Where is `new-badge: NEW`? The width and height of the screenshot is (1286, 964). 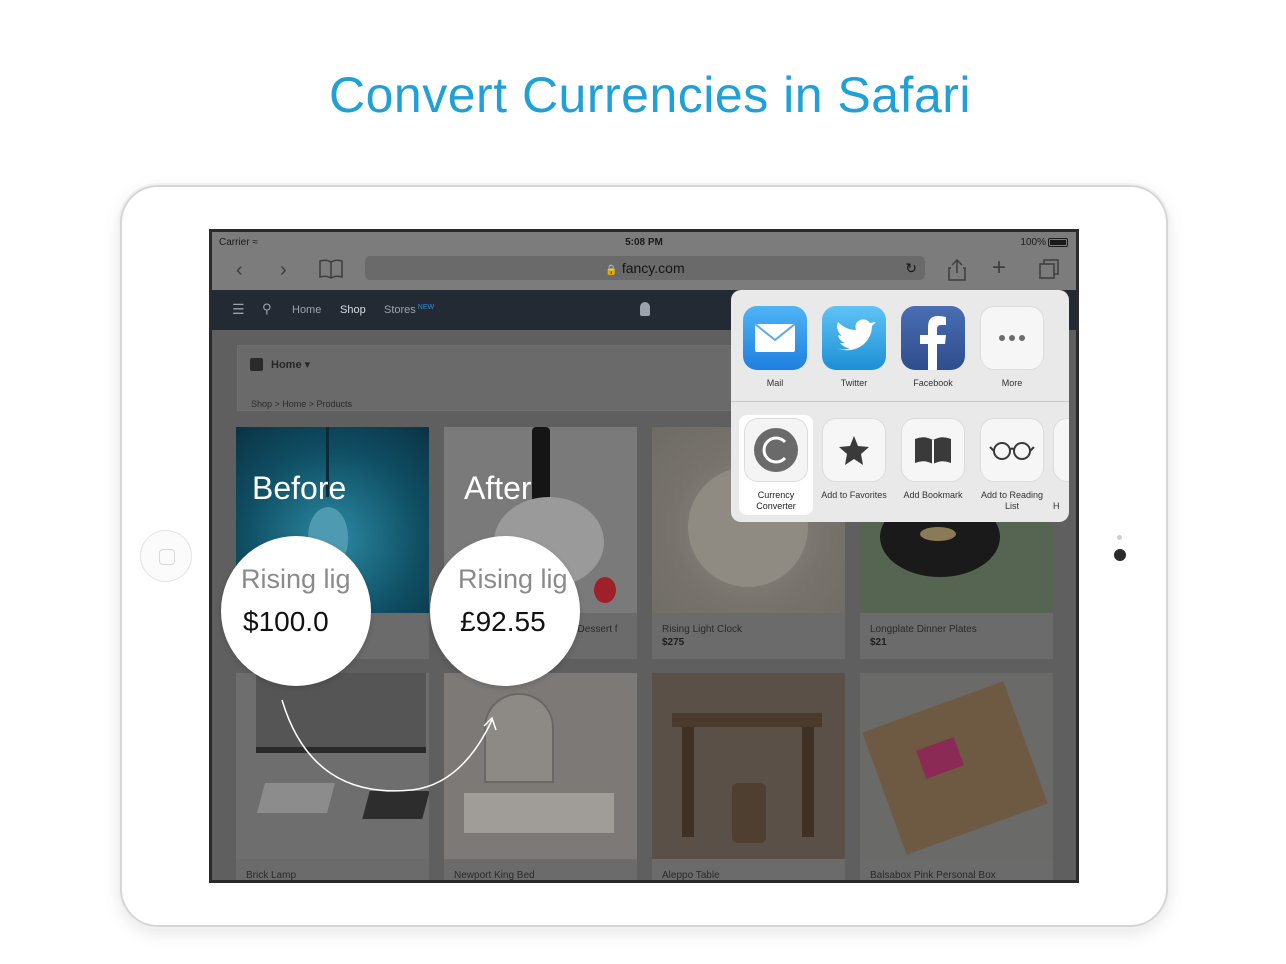
new-badge: NEW is located at coordinates (426, 307).